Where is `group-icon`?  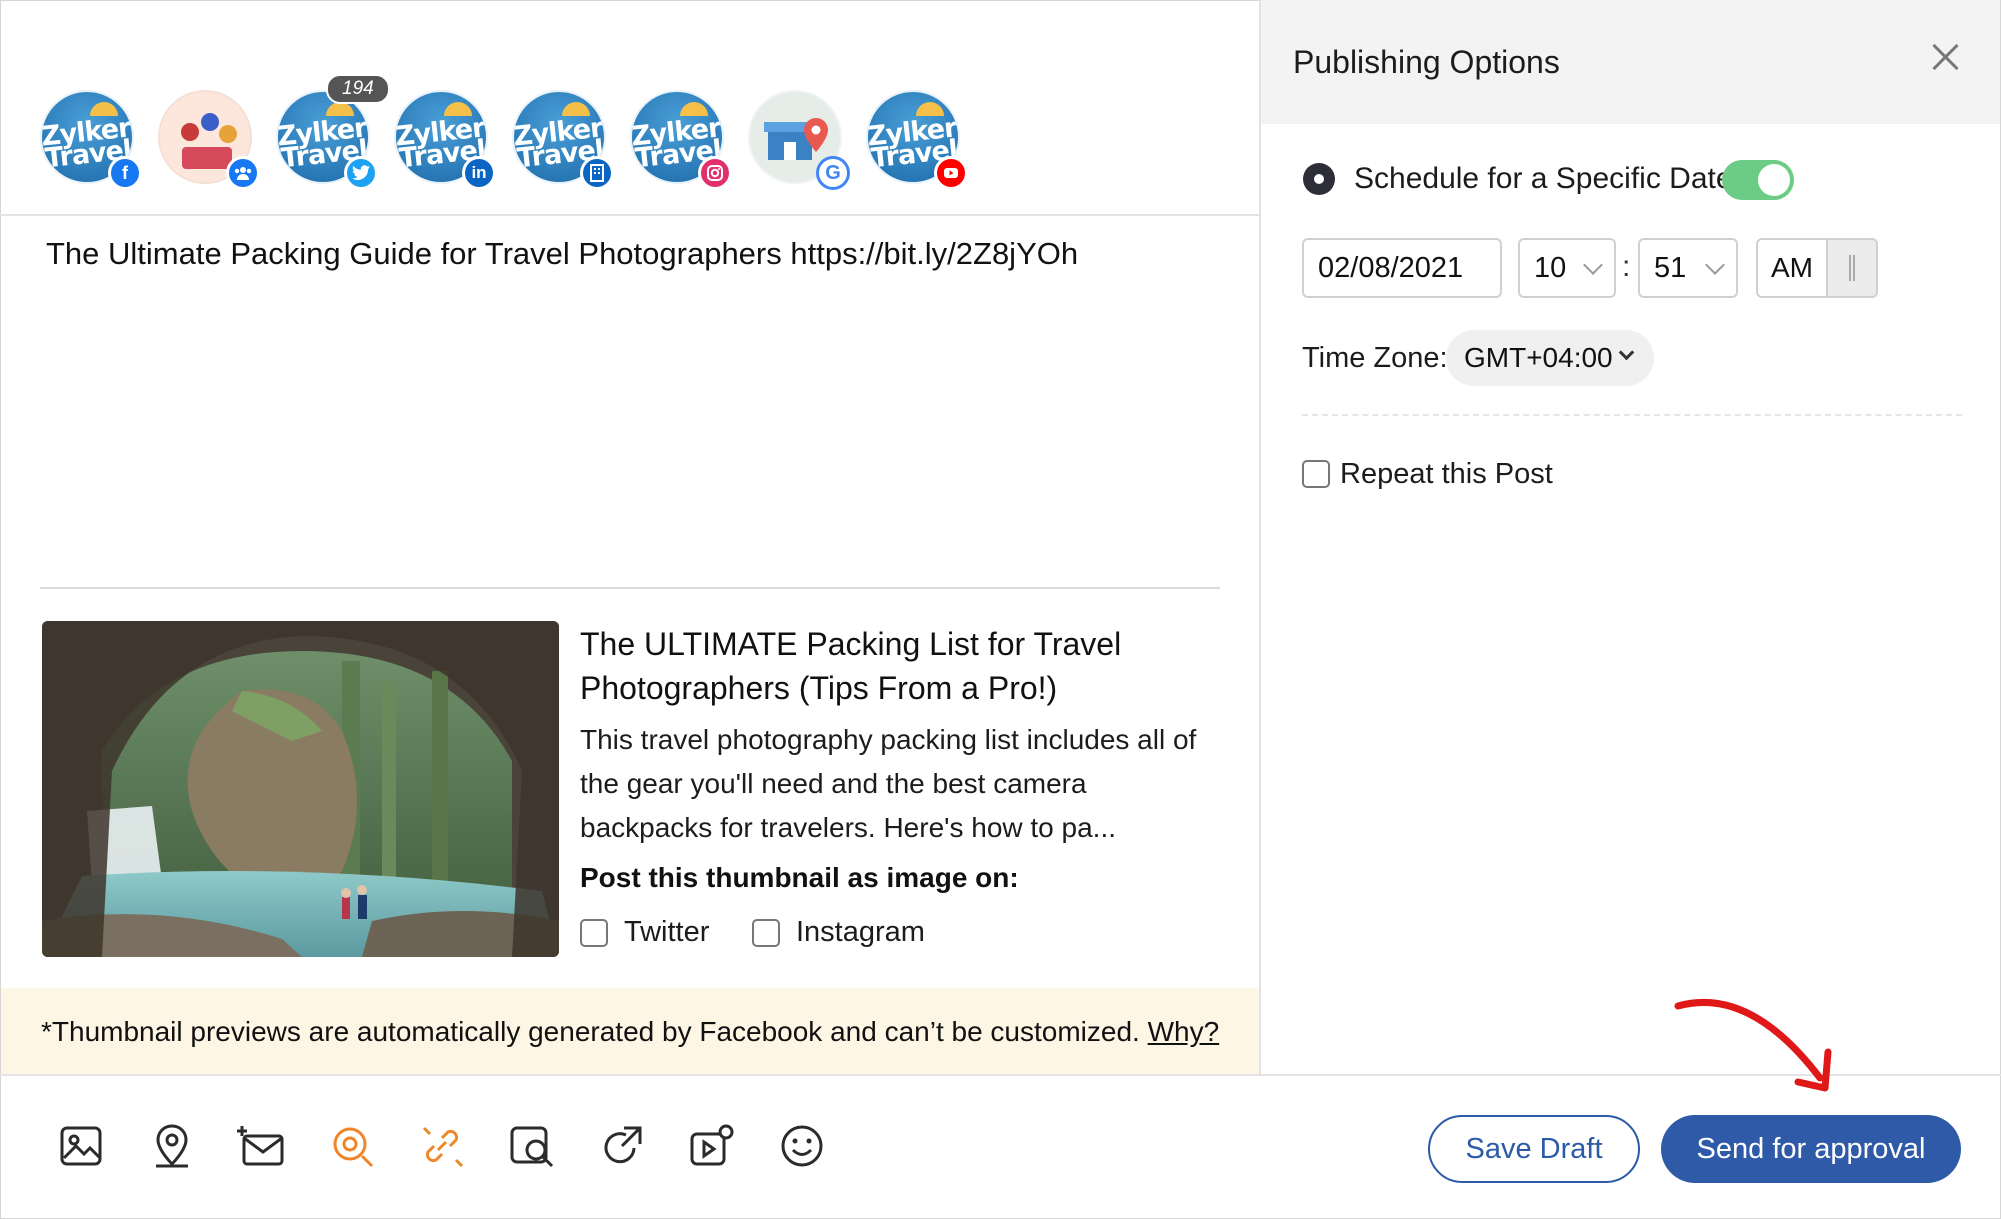 group-icon is located at coordinates (243, 173).